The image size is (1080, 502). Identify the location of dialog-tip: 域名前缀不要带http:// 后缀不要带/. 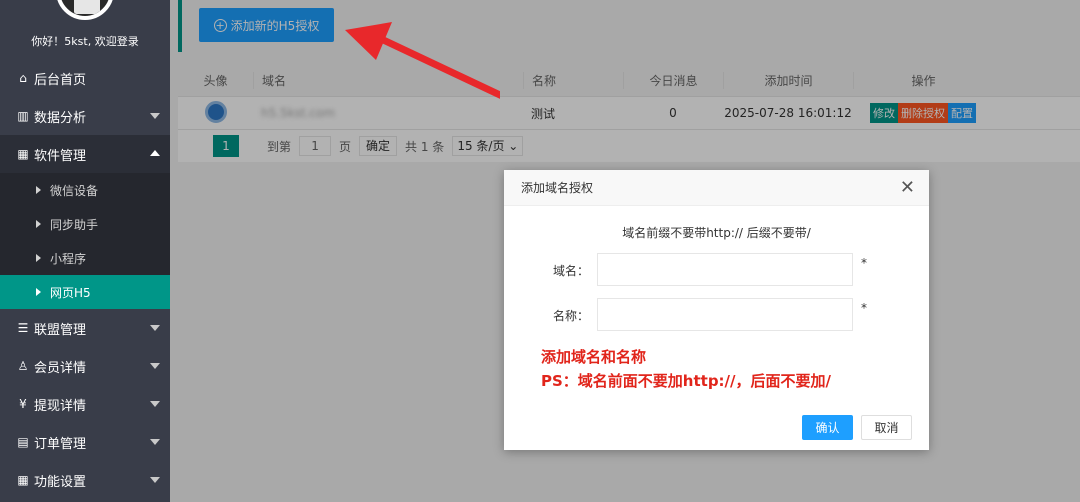
(716, 233).